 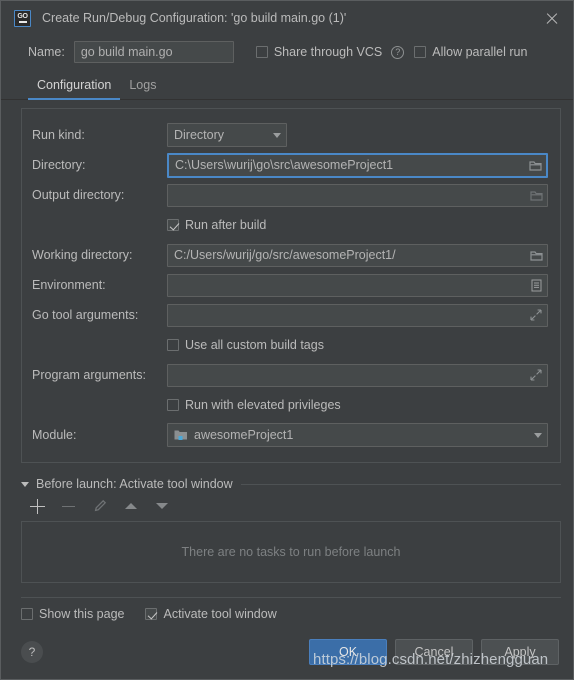 What do you see at coordinates (153, 52) in the screenshot?
I see `name-input` at bounding box center [153, 52].